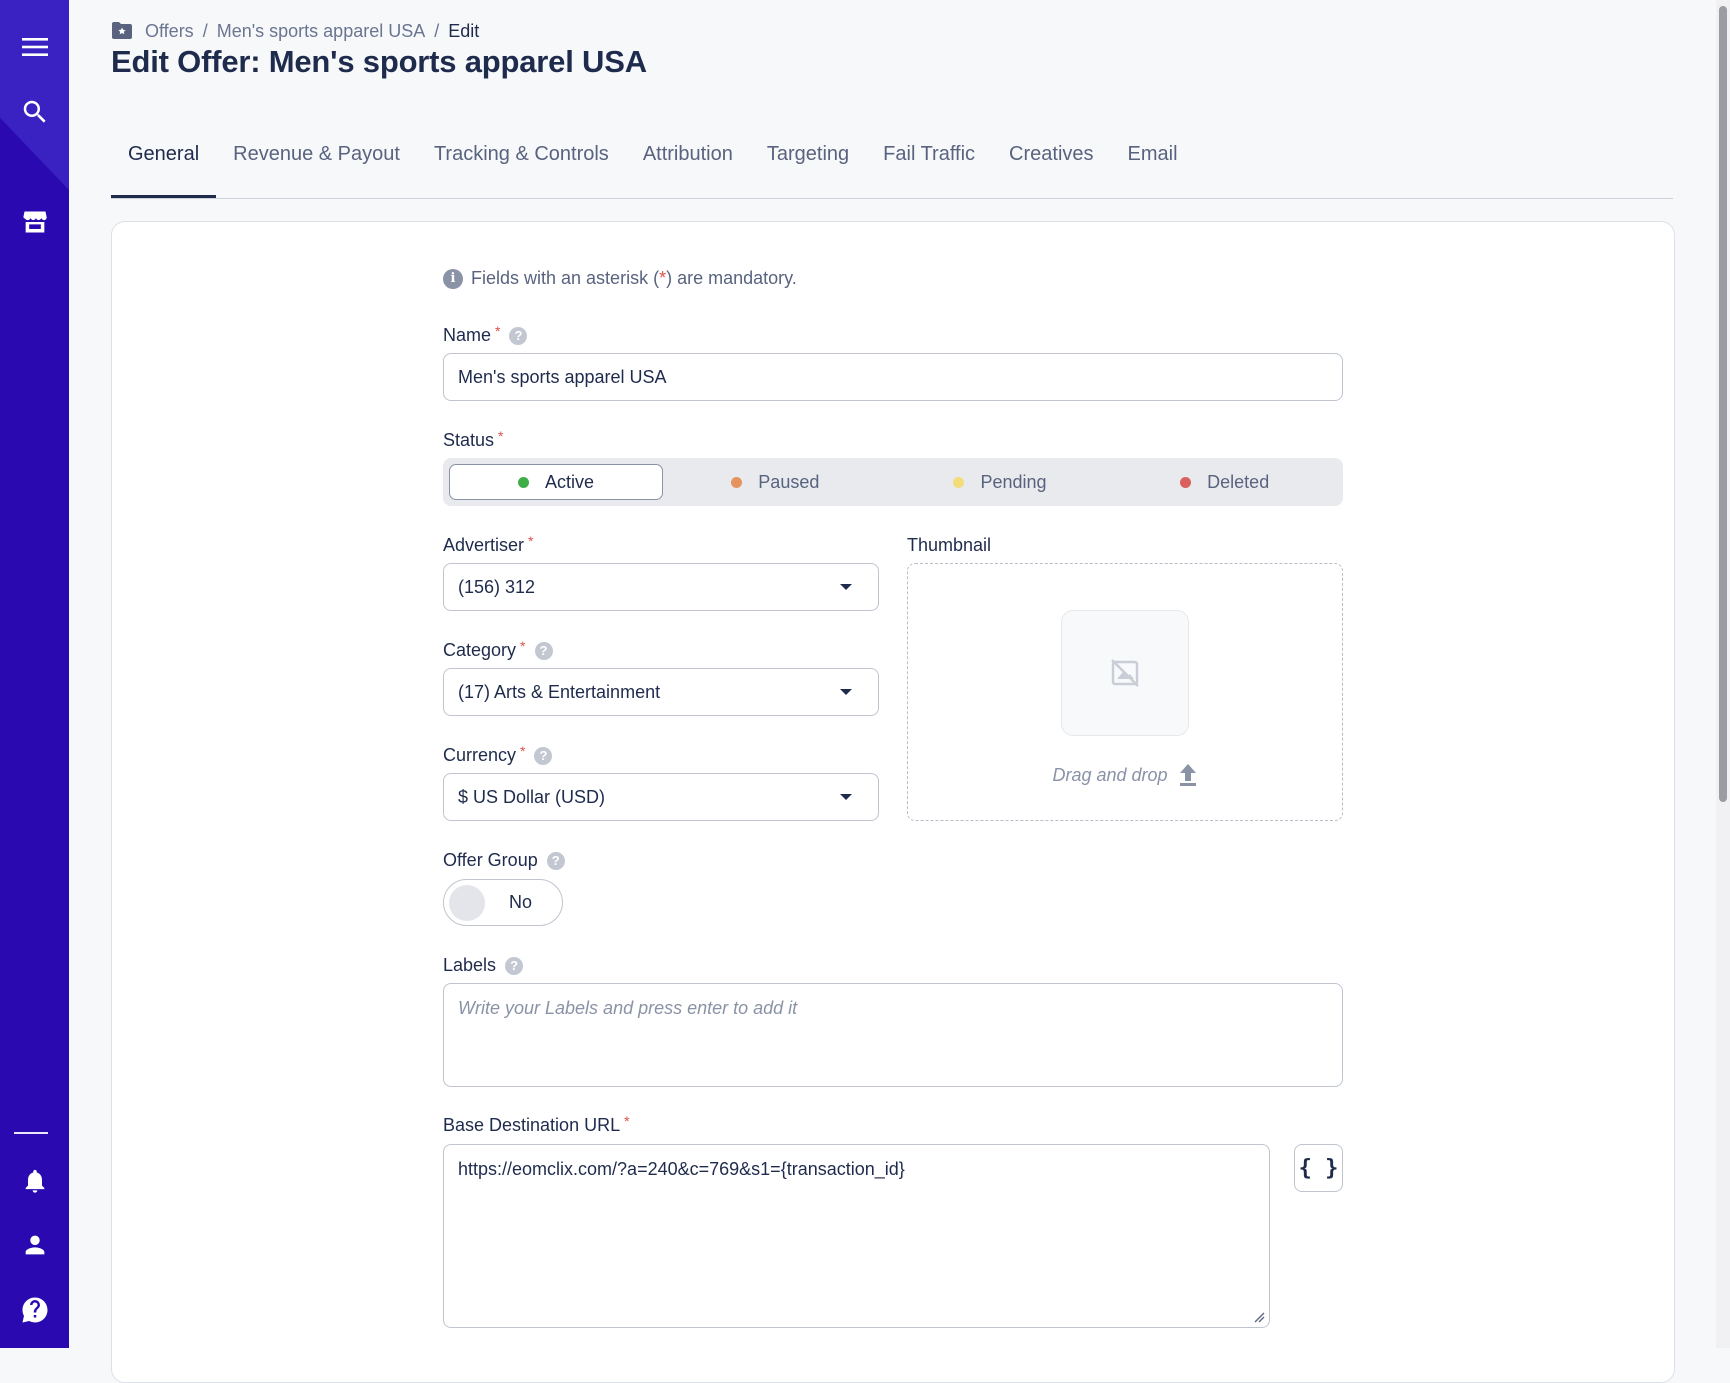 The image size is (1730, 1383). What do you see at coordinates (379, 61) in the screenshot?
I see `page-title: Edit Offer: Men's sports apparel USA` at bounding box center [379, 61].